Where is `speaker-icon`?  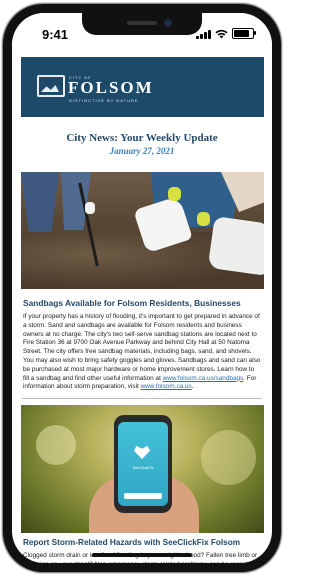
speaker-icon is located at coordinates (142, 23).